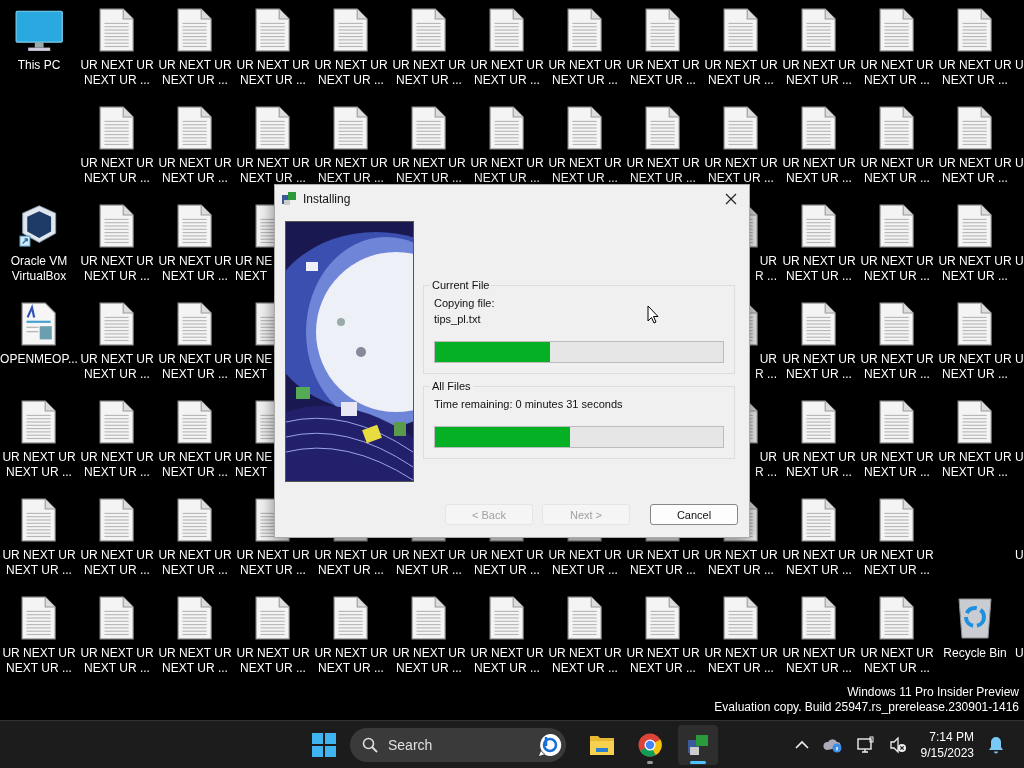  What do you see at coordinates (324, 744) in the screenshot?
I see `start-icon` at bounding box center [324, 744].